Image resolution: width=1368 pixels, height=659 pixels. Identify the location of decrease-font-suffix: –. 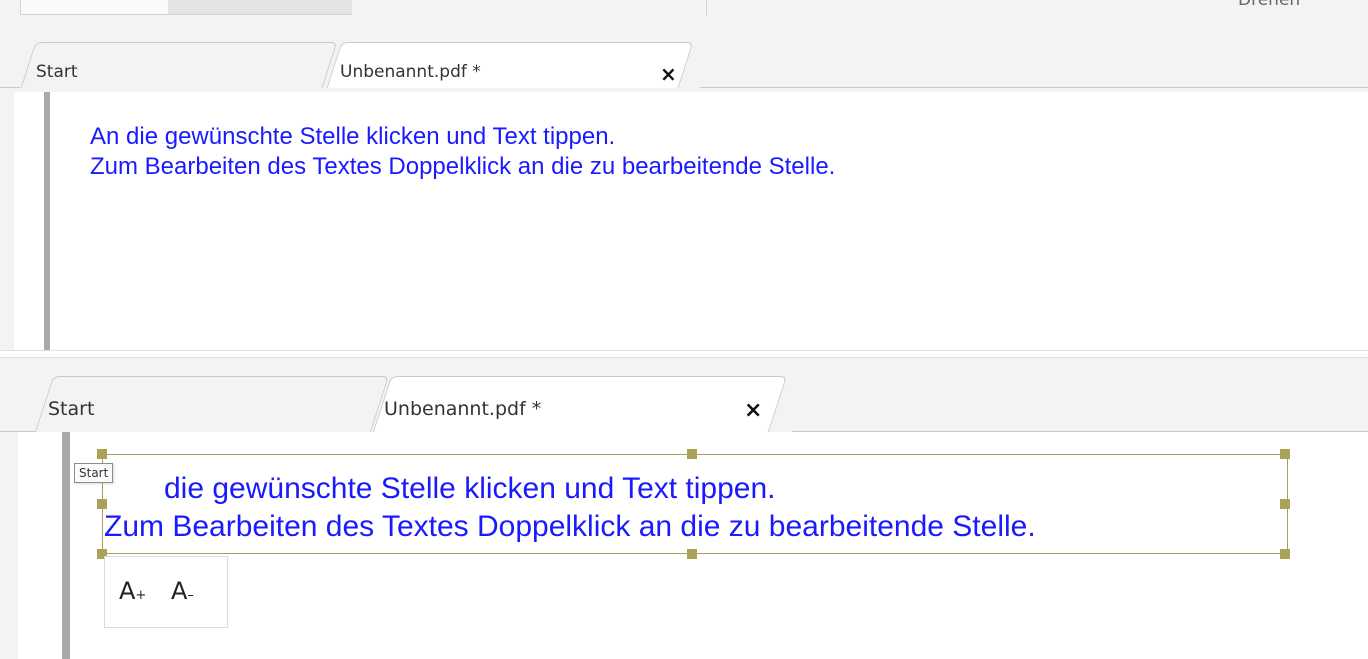
(190, 595).